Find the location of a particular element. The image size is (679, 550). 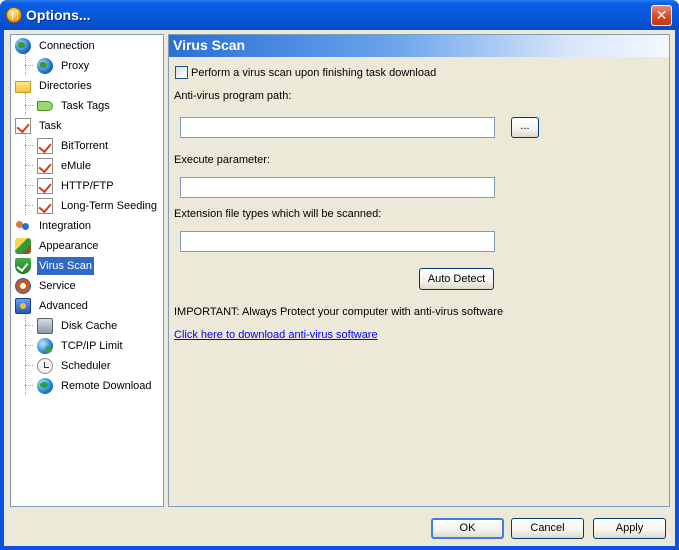

tree-item-label: HTTP/FTP is located at coordinates (87, 186).